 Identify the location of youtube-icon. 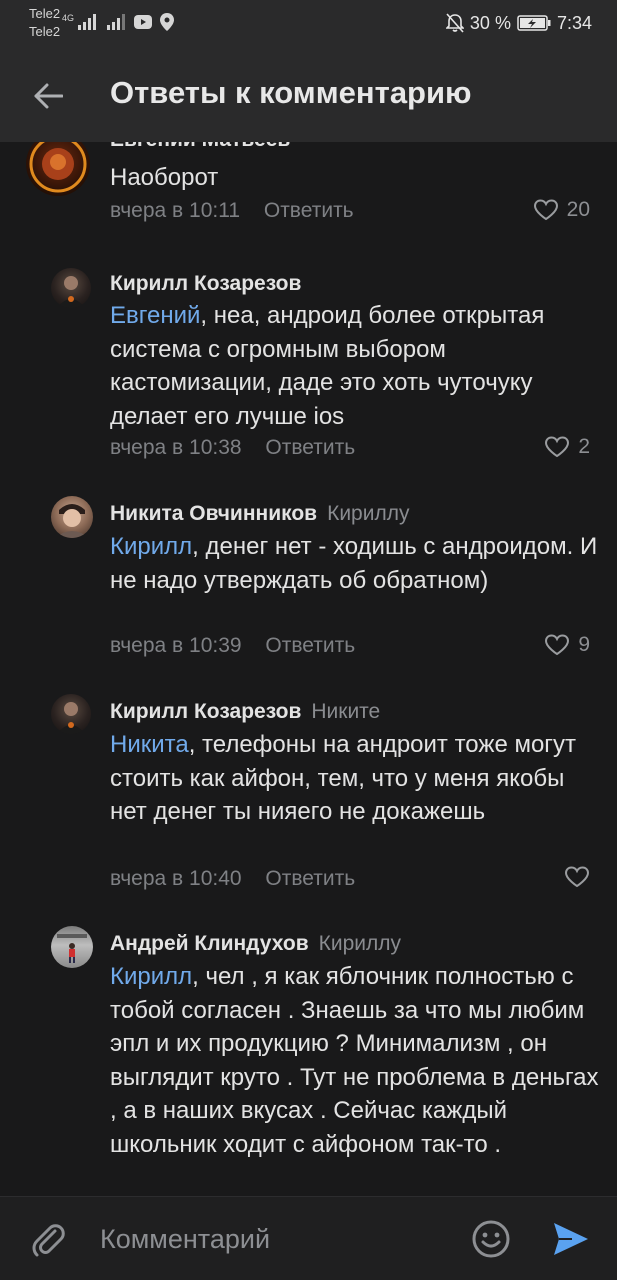
(143, 22).